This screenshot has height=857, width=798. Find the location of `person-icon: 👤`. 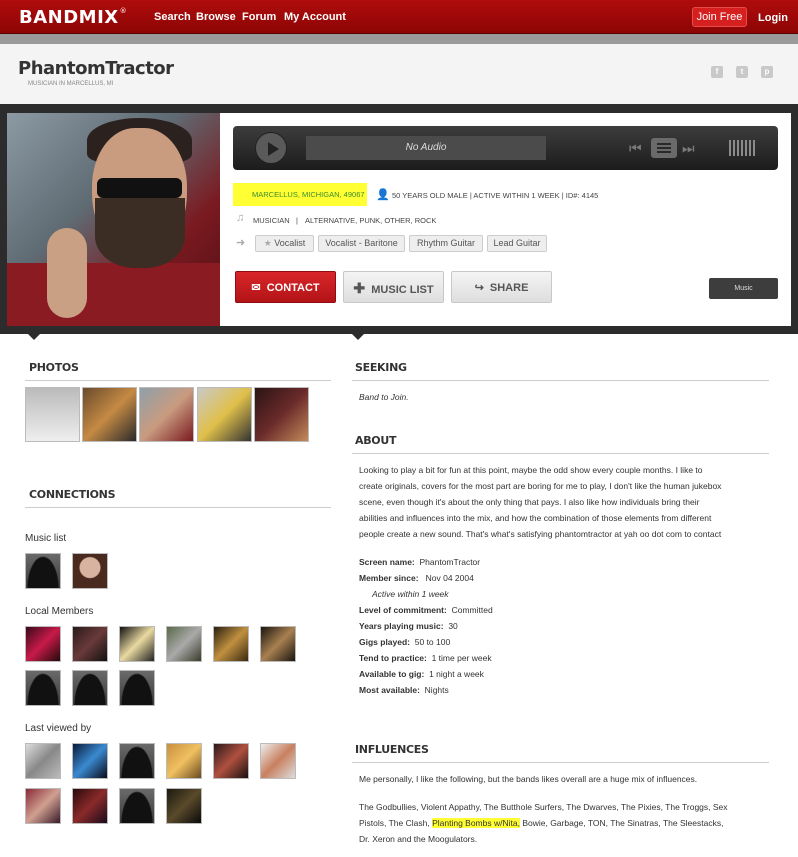

person-icon: 👤 is located at coordinates (383, 195).